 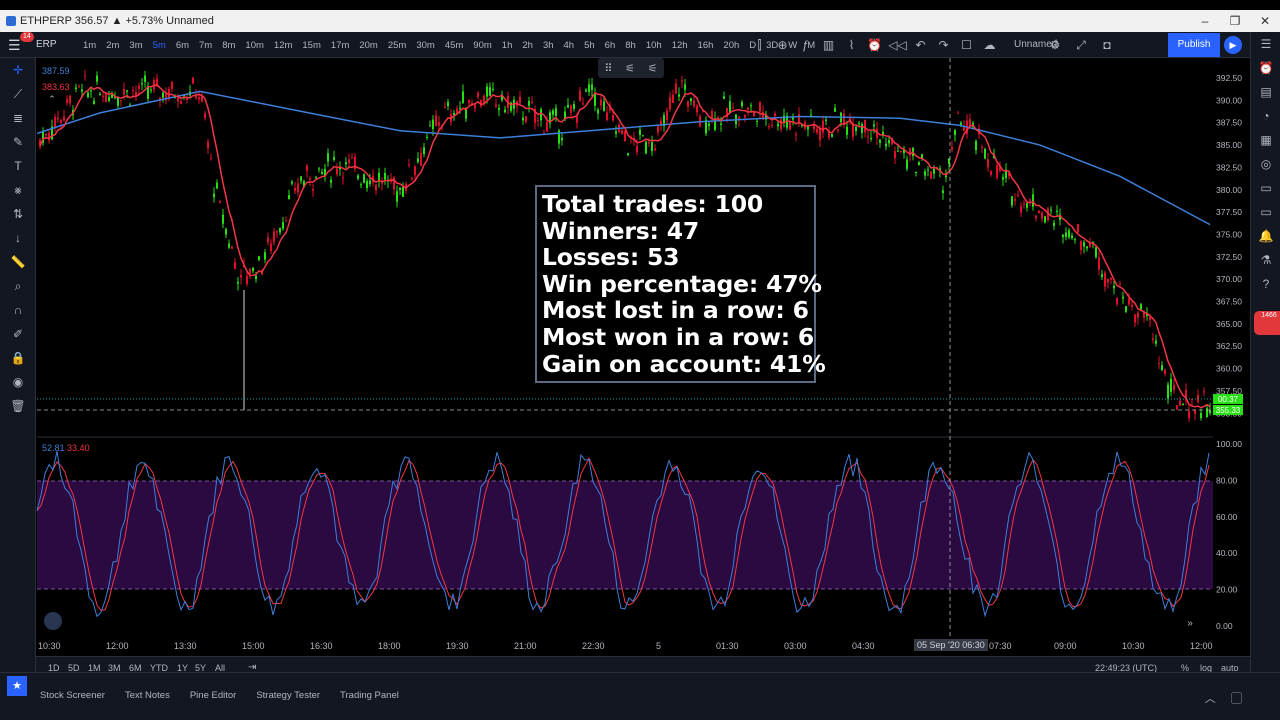 I want to click on bottom-tab-stock-screener: Stock Screener, so click(x=72, y=697).